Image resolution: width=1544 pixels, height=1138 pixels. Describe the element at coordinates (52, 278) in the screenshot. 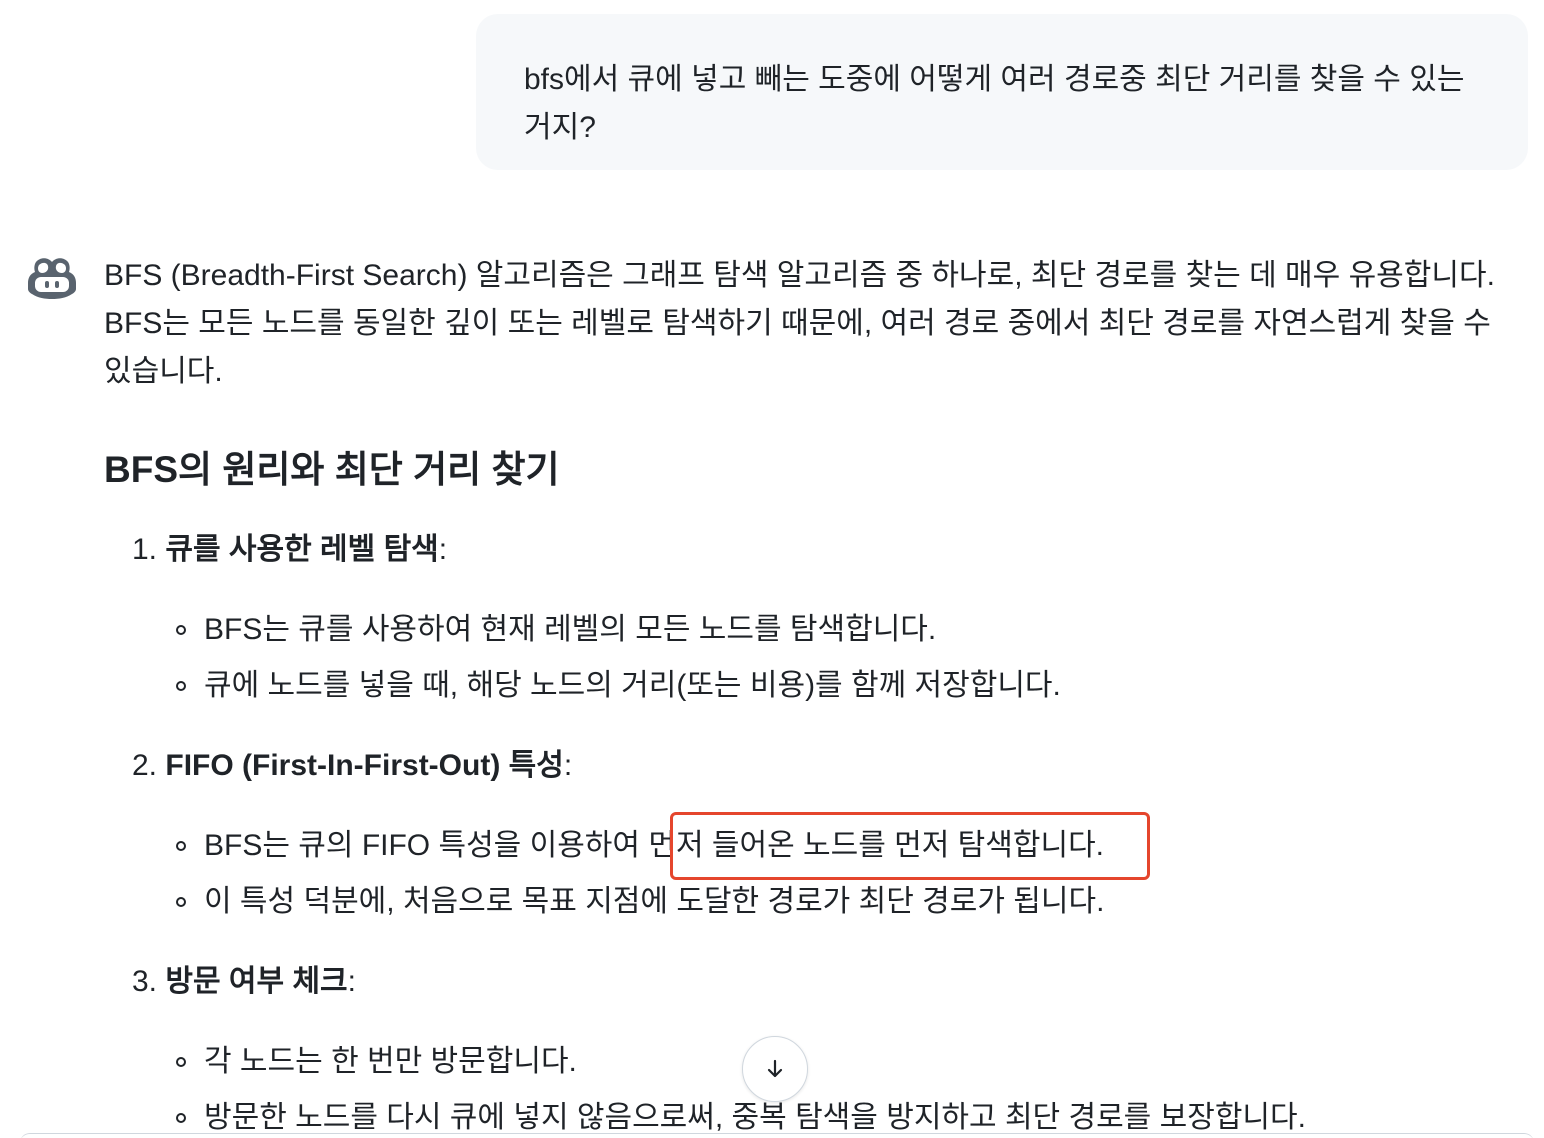

I see `copilot-icon` at that location.